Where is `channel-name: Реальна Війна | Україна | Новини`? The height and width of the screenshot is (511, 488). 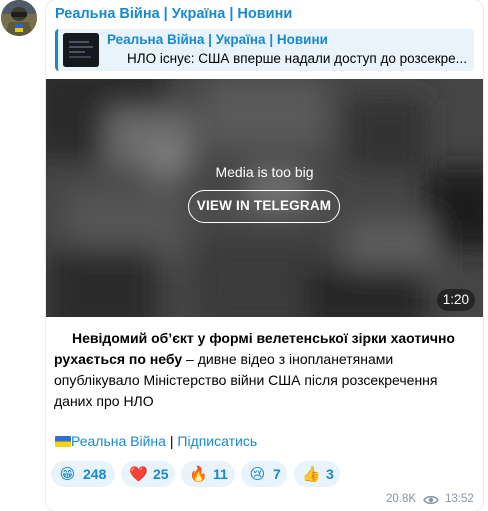
channel-name: Реальна Війна | Україна | Новини is located at coordinates (173, 14).